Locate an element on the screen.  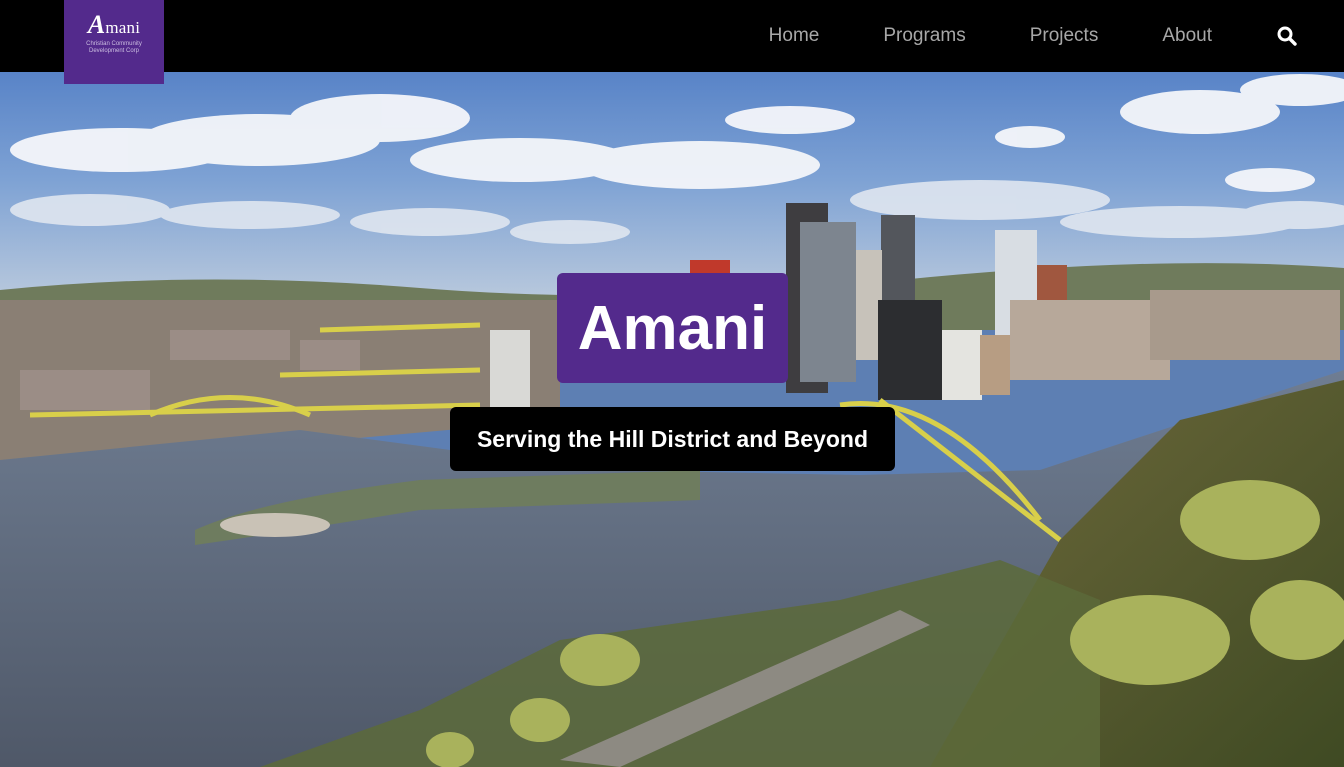
nav-link-programs: Programs is located at coordinates (924, 36).